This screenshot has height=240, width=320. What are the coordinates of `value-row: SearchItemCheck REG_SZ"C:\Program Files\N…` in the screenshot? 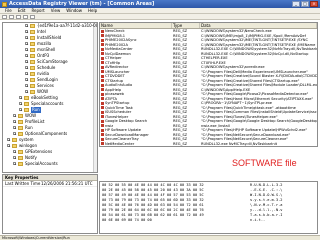 It's located at (208, 146).